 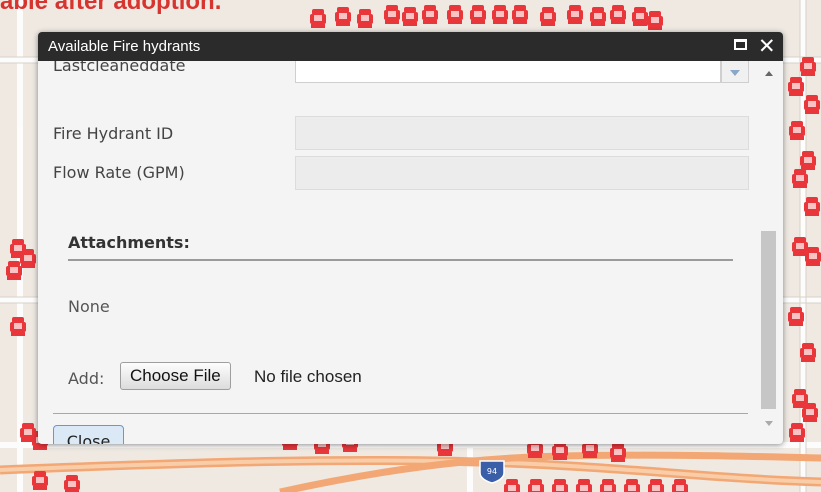 What do you see at coordinates (308, 376) in the screenshot?
I see `no-file-chosen-text: No file chosen` at bounding box center [308, 376].